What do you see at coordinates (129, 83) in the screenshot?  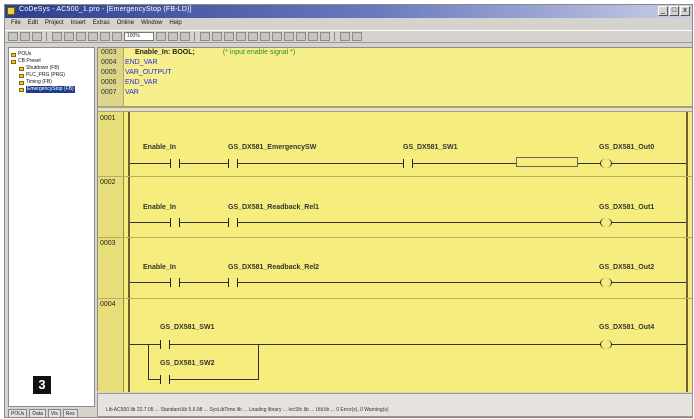 I see `decl-line: 0006 END_VAR` at bounding box center [129, 83].